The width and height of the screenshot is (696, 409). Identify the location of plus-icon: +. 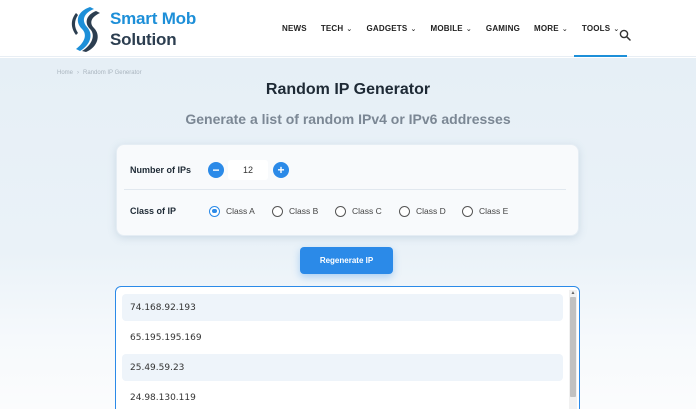
(281, 170).